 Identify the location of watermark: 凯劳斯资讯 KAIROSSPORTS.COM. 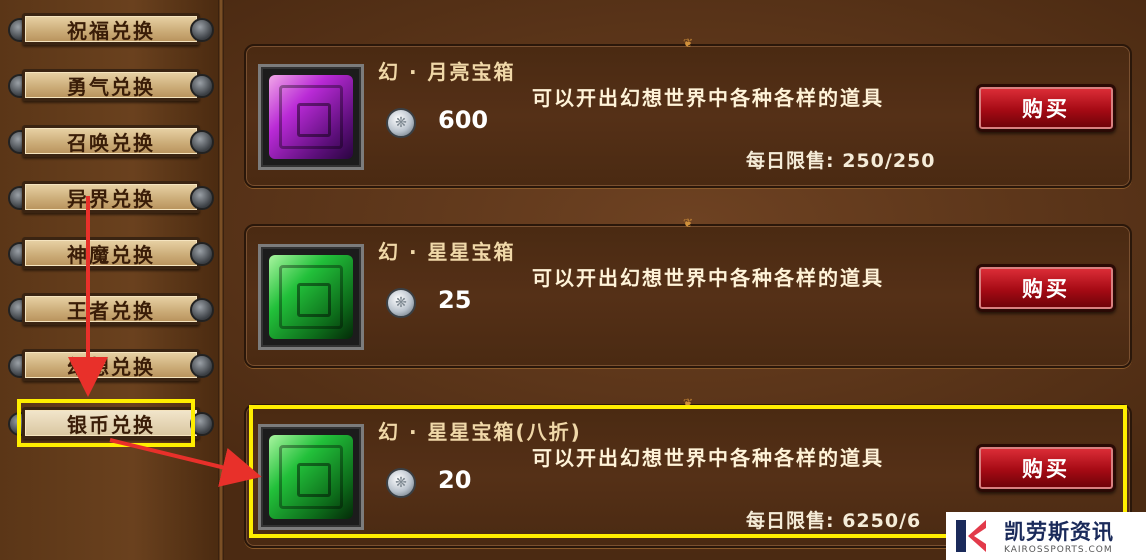
(1046, 536).